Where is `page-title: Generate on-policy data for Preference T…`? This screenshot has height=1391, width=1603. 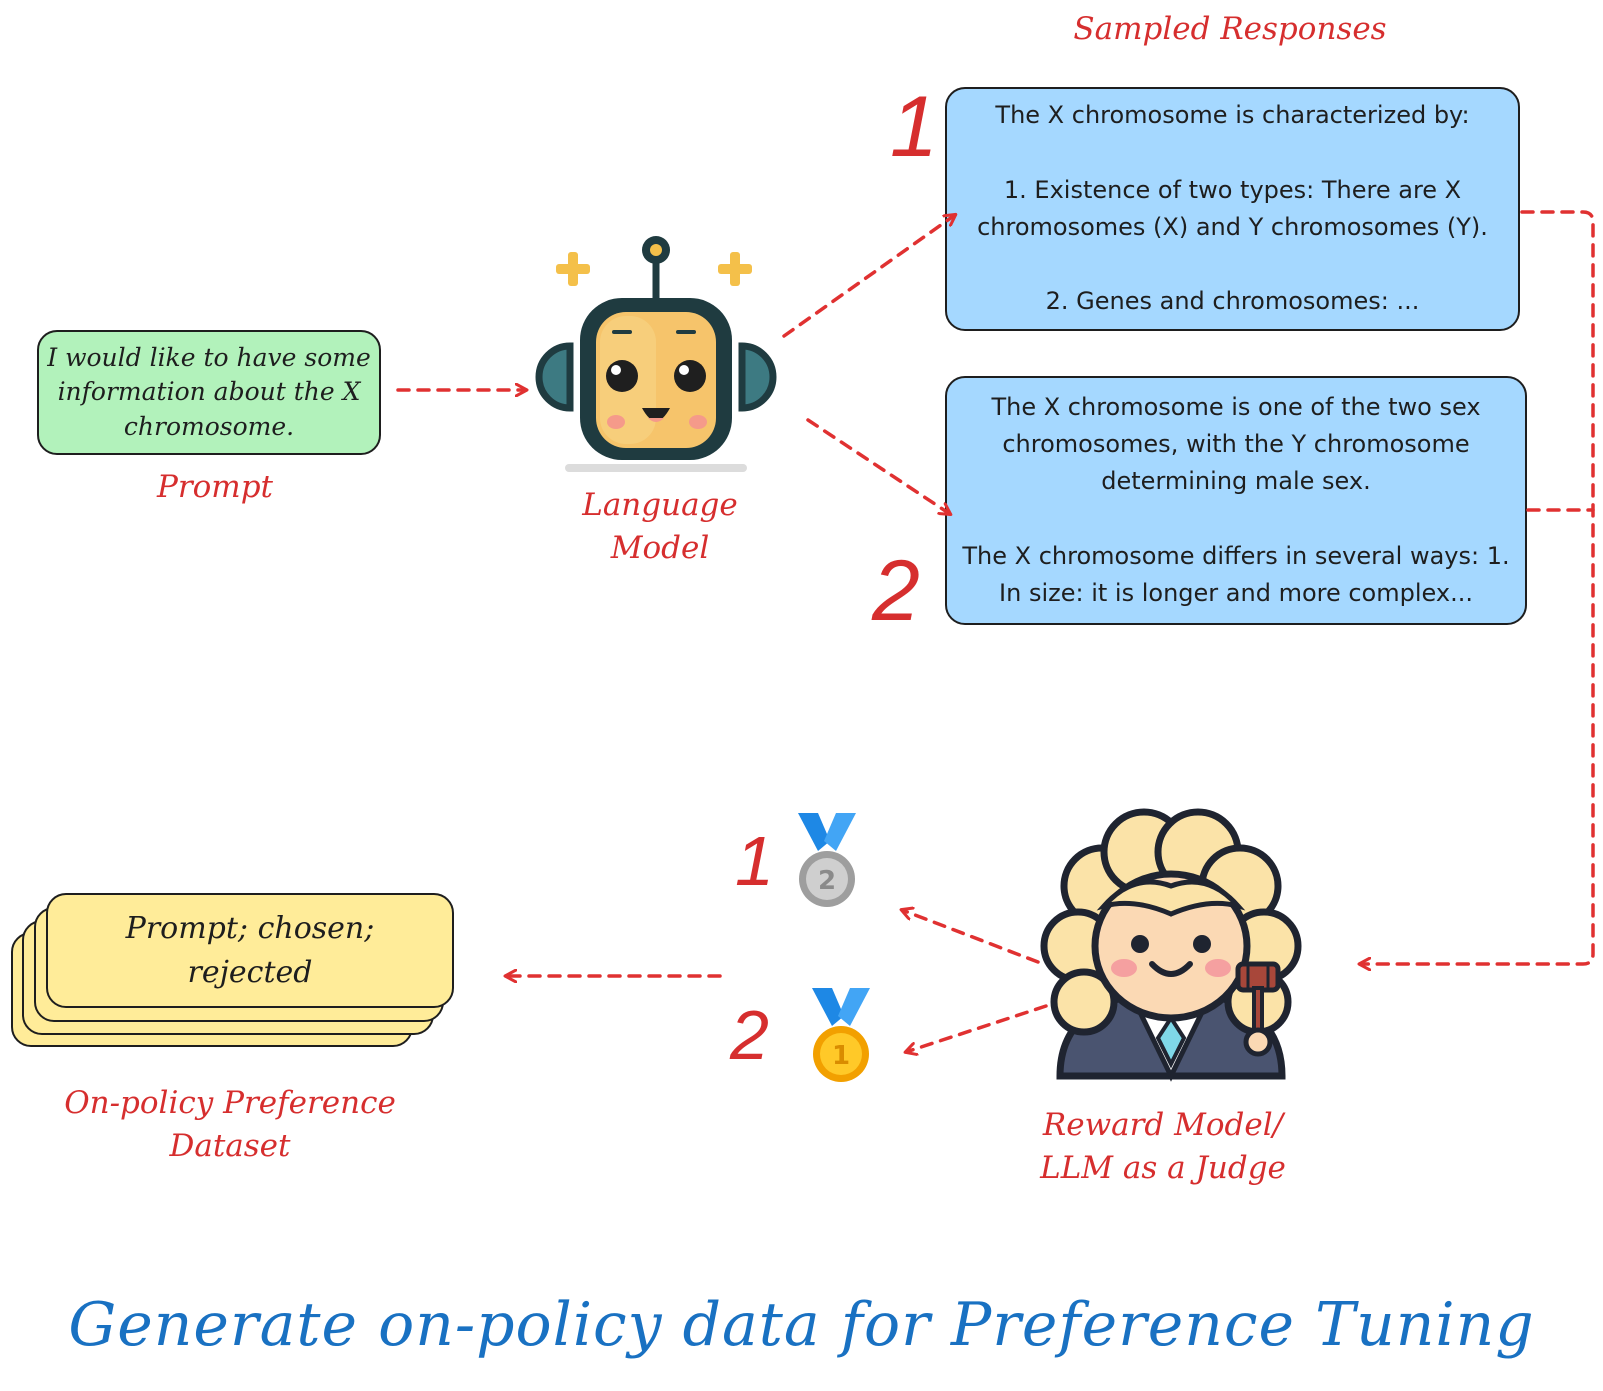 page-title: Generate on-policy data for Preference T… is located at coordinates (801, 1325).